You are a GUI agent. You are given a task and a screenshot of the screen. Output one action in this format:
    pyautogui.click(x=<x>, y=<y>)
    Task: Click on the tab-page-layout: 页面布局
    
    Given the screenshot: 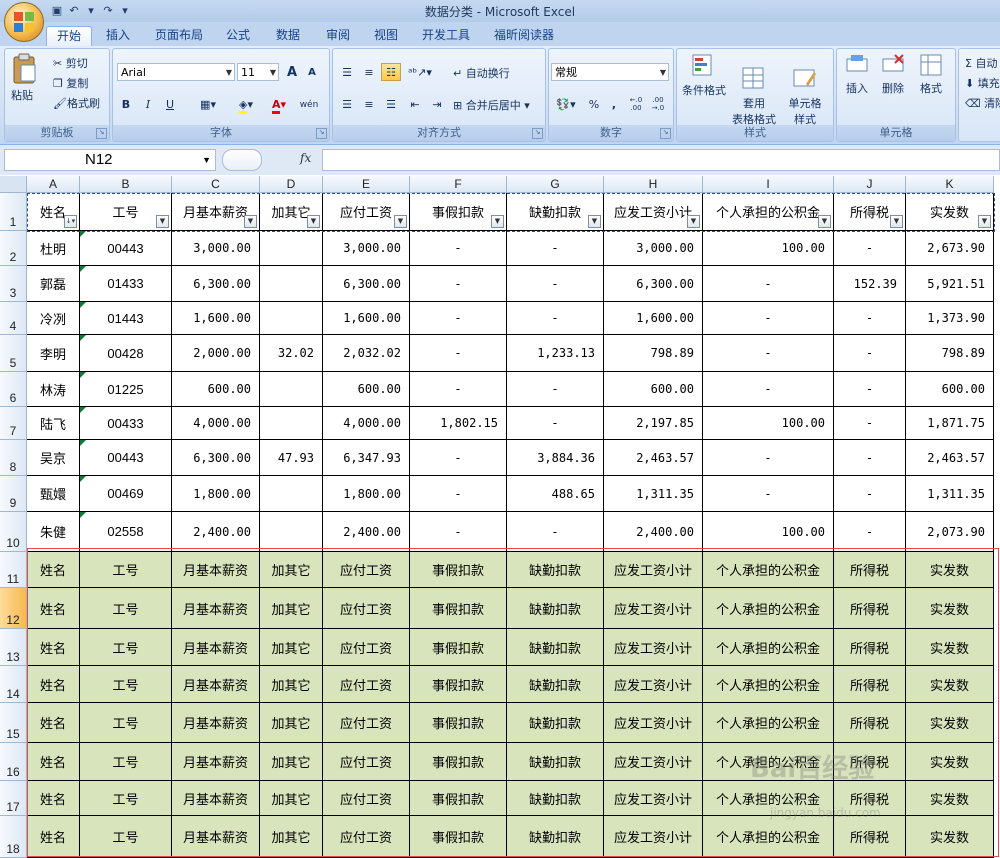 What is the action you would take?
    pyautogui.click(x=179, y=36)
    